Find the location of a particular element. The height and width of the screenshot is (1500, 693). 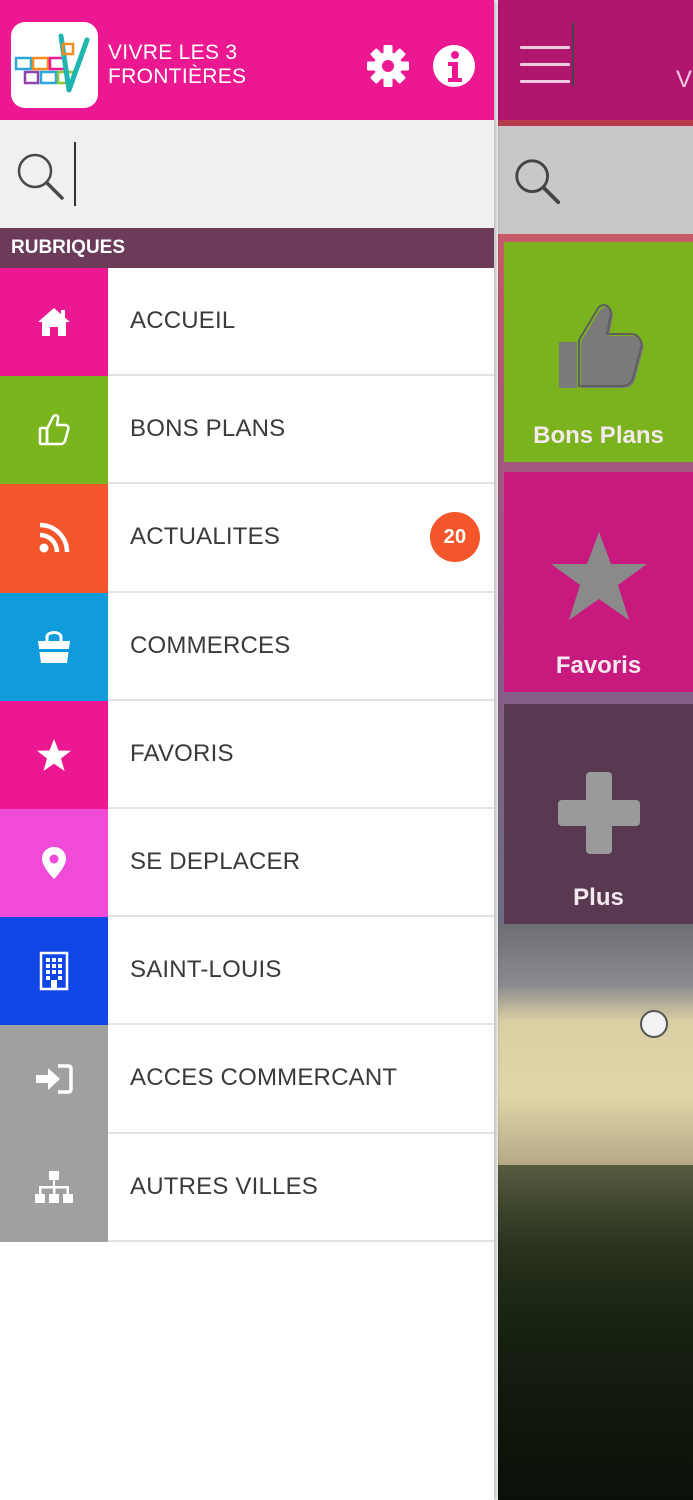

section-header: RUBRIQUES is located at coordinates (247, 248).